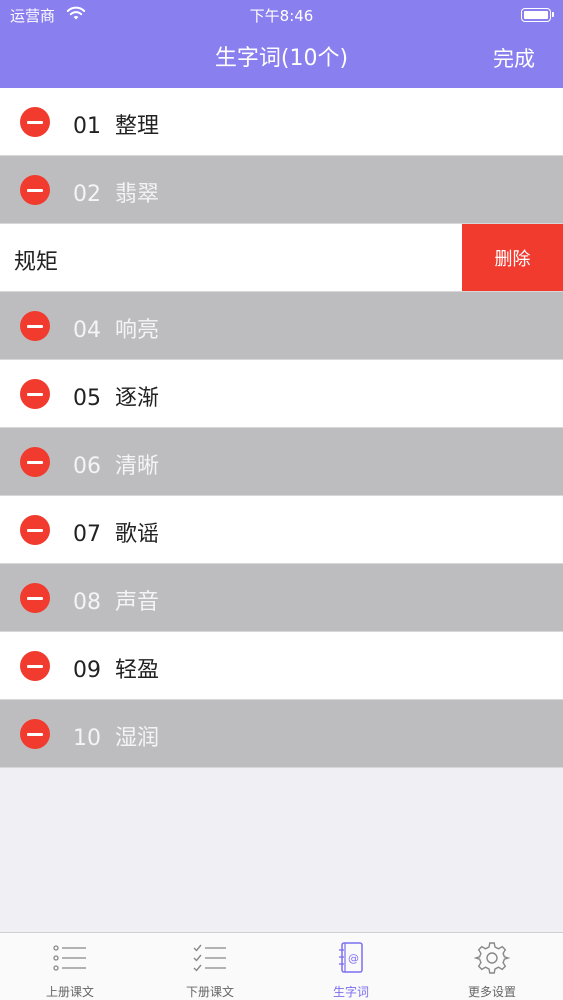 The width and height of the screenshot is (563, 1000). I want to click on word-number: 10, so click(87, 738).